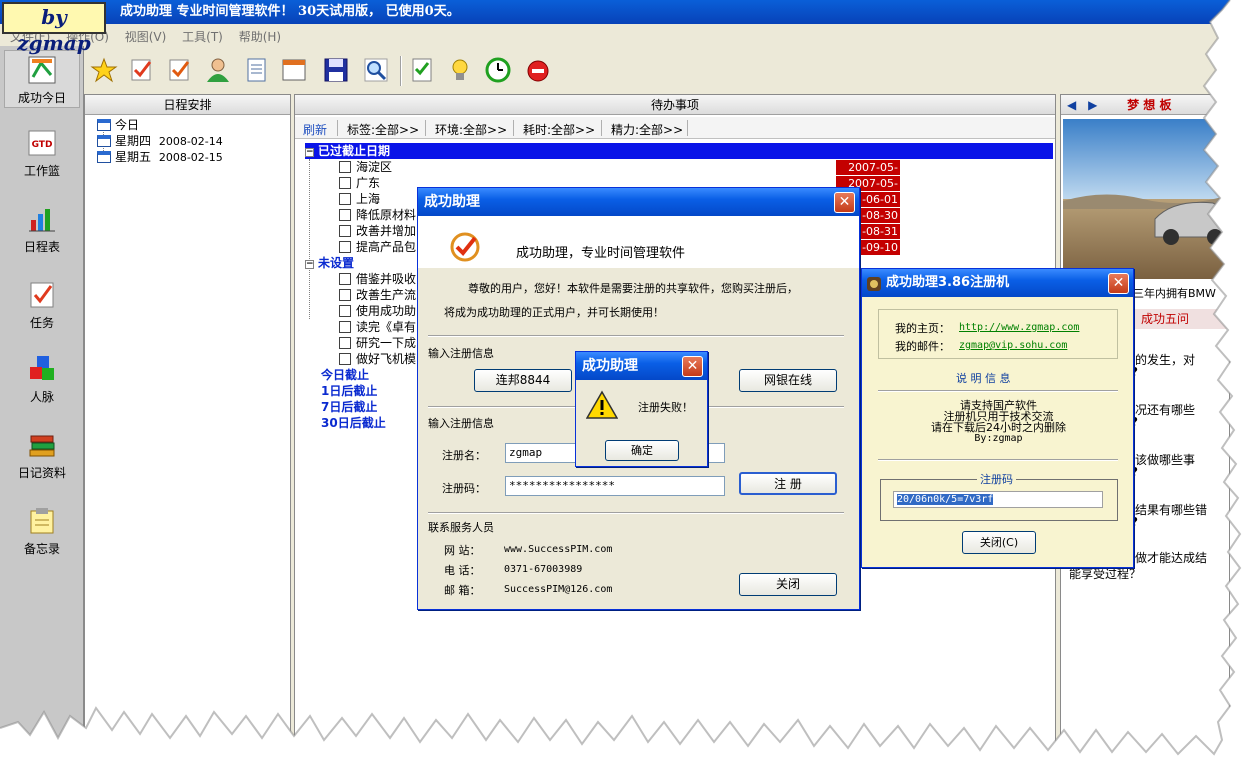 This screenshot has width=1259, height=781. I want to click on todo-item: 使用成功助, so click(377, 311).